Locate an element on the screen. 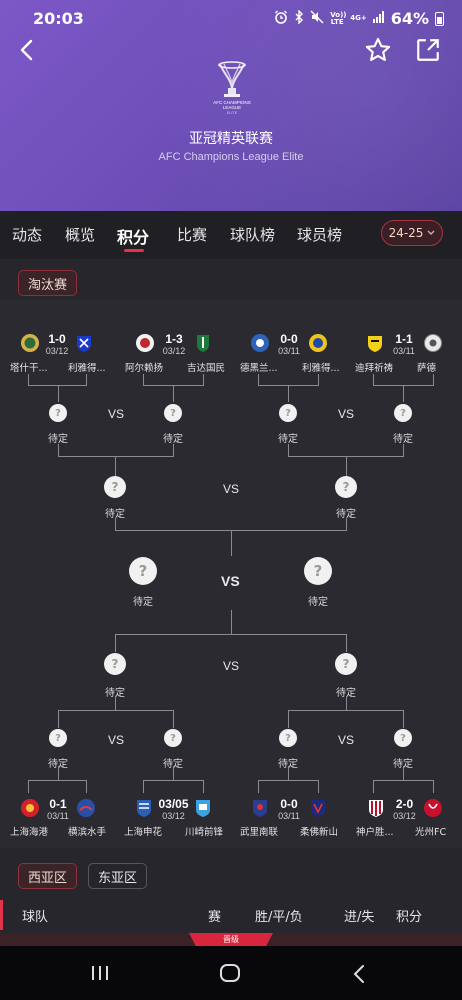 This screenshot has height=1000, width=462. region-tab-west: 西亚区 is located at coordinates (48, 876).